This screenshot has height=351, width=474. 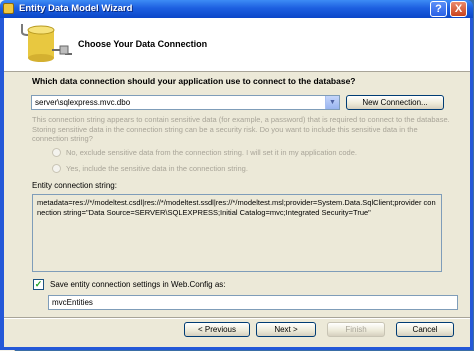 What do you see at coordinates (56, 152) in the screenshot?
I see `exclude-sensitive-radio` at bounding box center [56, 152].